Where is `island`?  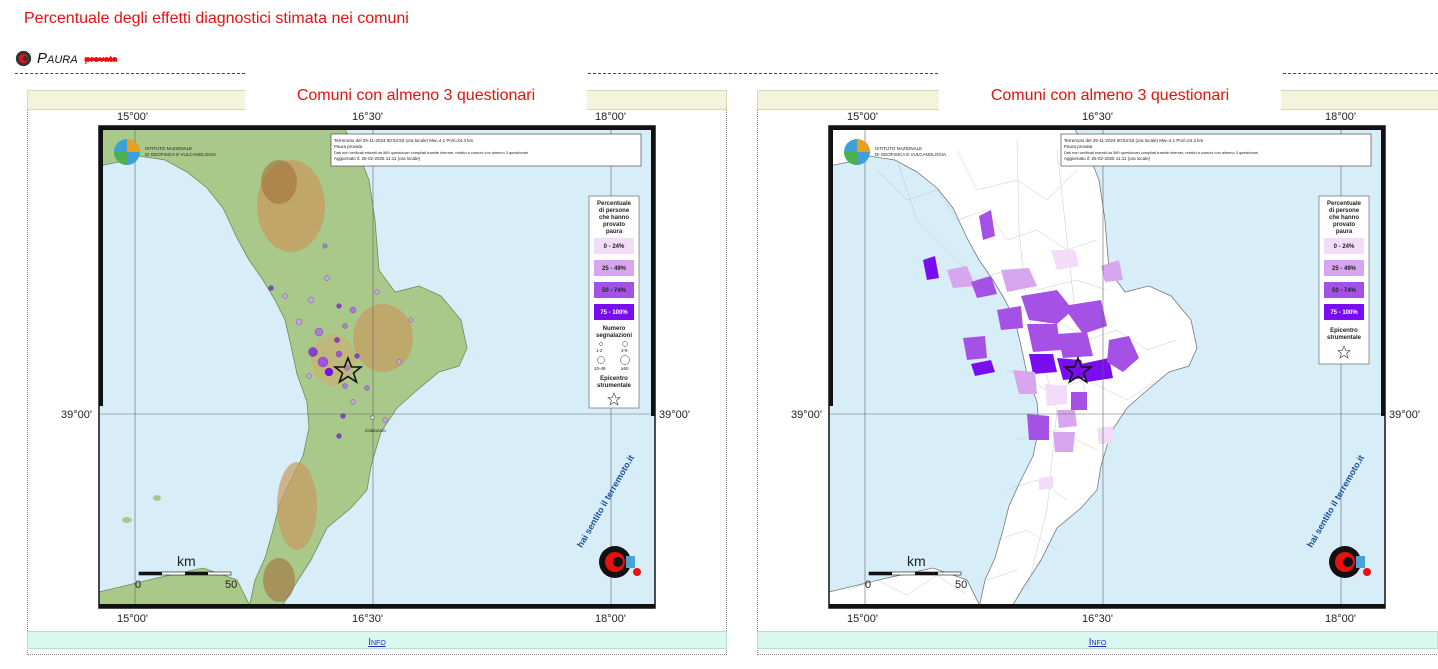 island is located at coordinates (127, 520).